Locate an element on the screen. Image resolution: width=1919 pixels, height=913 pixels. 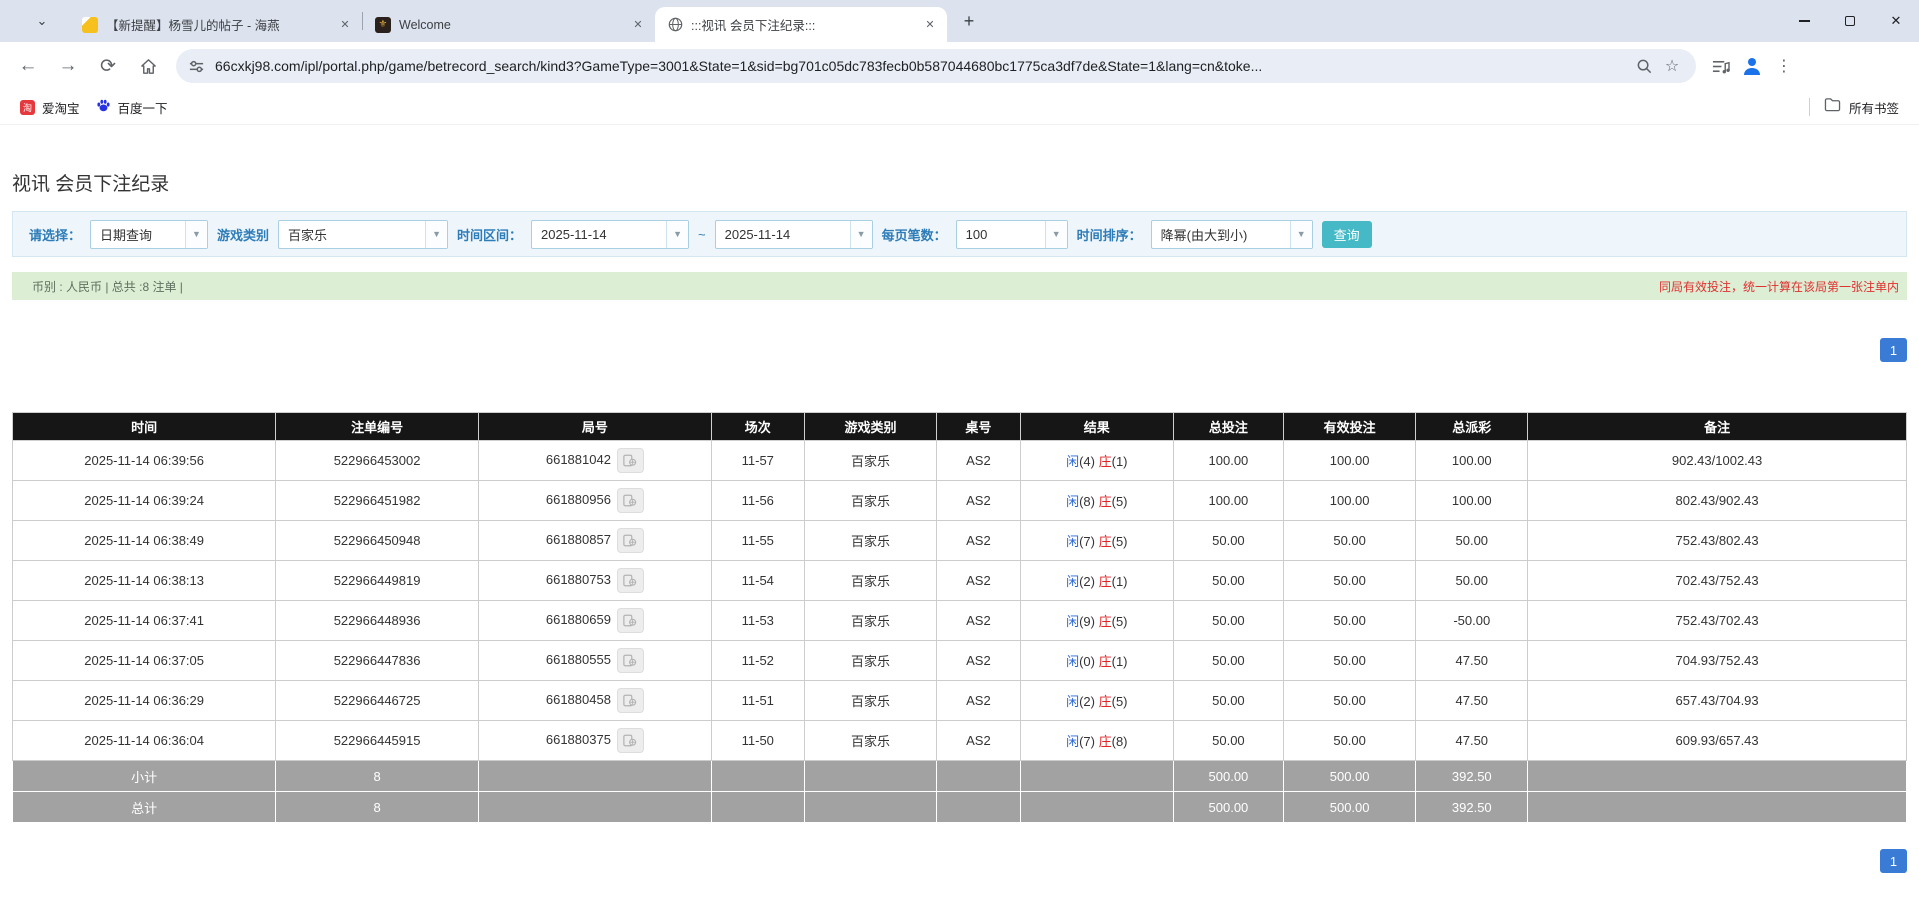
bookmark-star-icon: ☆ is located at coordinates (1672, 66).